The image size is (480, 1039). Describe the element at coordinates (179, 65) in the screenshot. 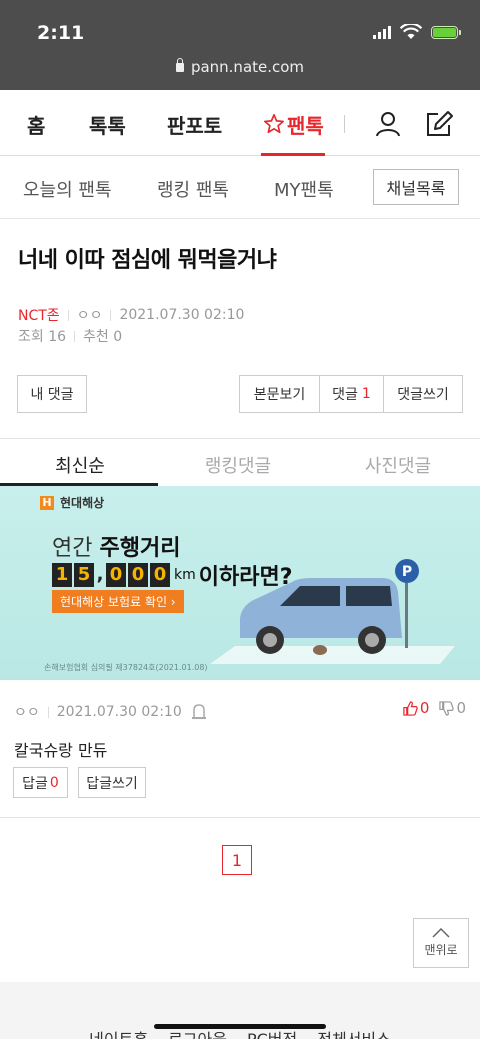

I see `lock-icon` at that location.